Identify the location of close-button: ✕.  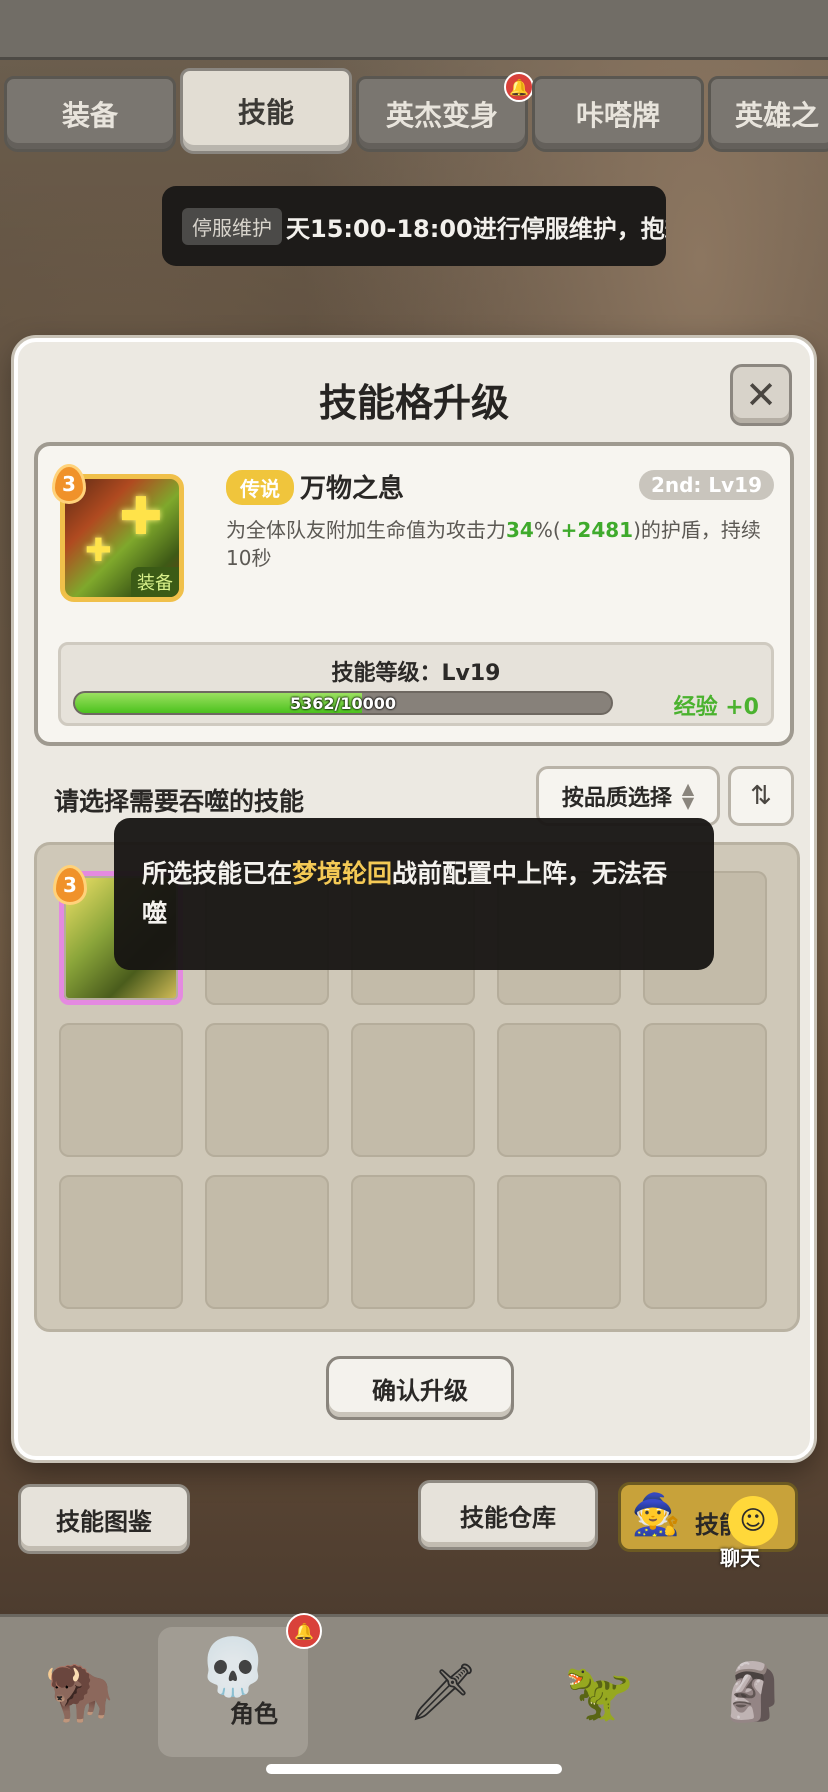
(761, 395).